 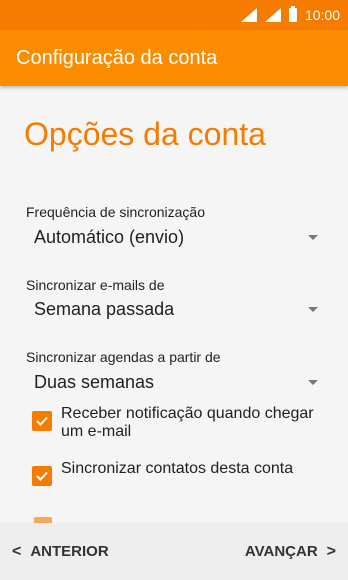 What do you see at coordinates (115, 212) in the screenshot?
I see `sync-frequency-label: Frequência de sincronização` at bounding box center [115, 212].